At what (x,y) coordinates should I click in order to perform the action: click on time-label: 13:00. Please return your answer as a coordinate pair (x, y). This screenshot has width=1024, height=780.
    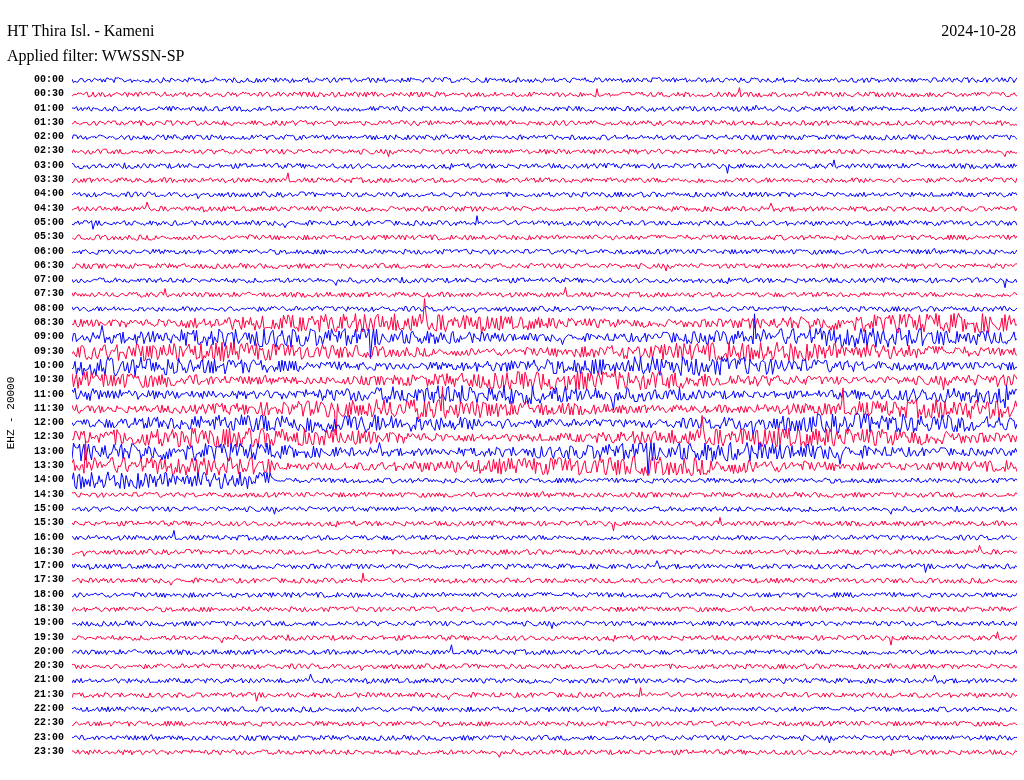
    Looking at the image, I should click on (48, 451).